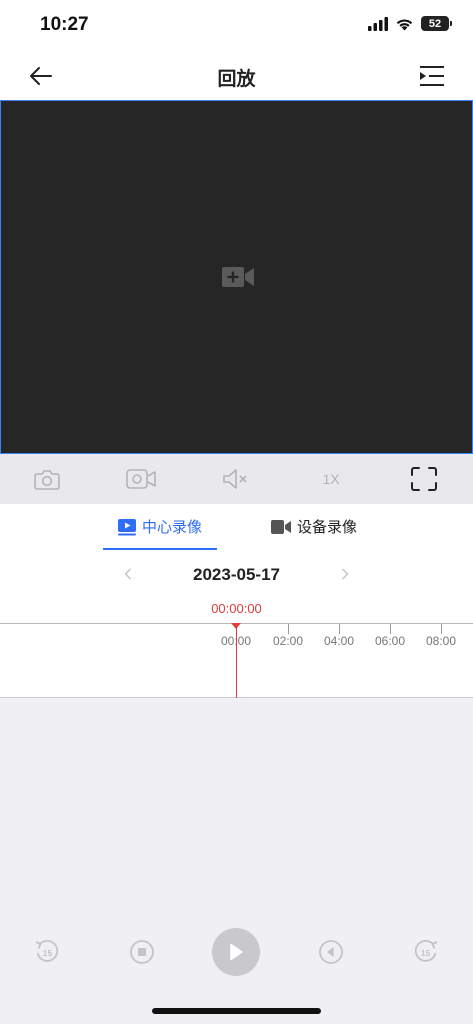 This screenshot has width=473, height=1024. I want to click on fullscreen-button, so click(424, 479).